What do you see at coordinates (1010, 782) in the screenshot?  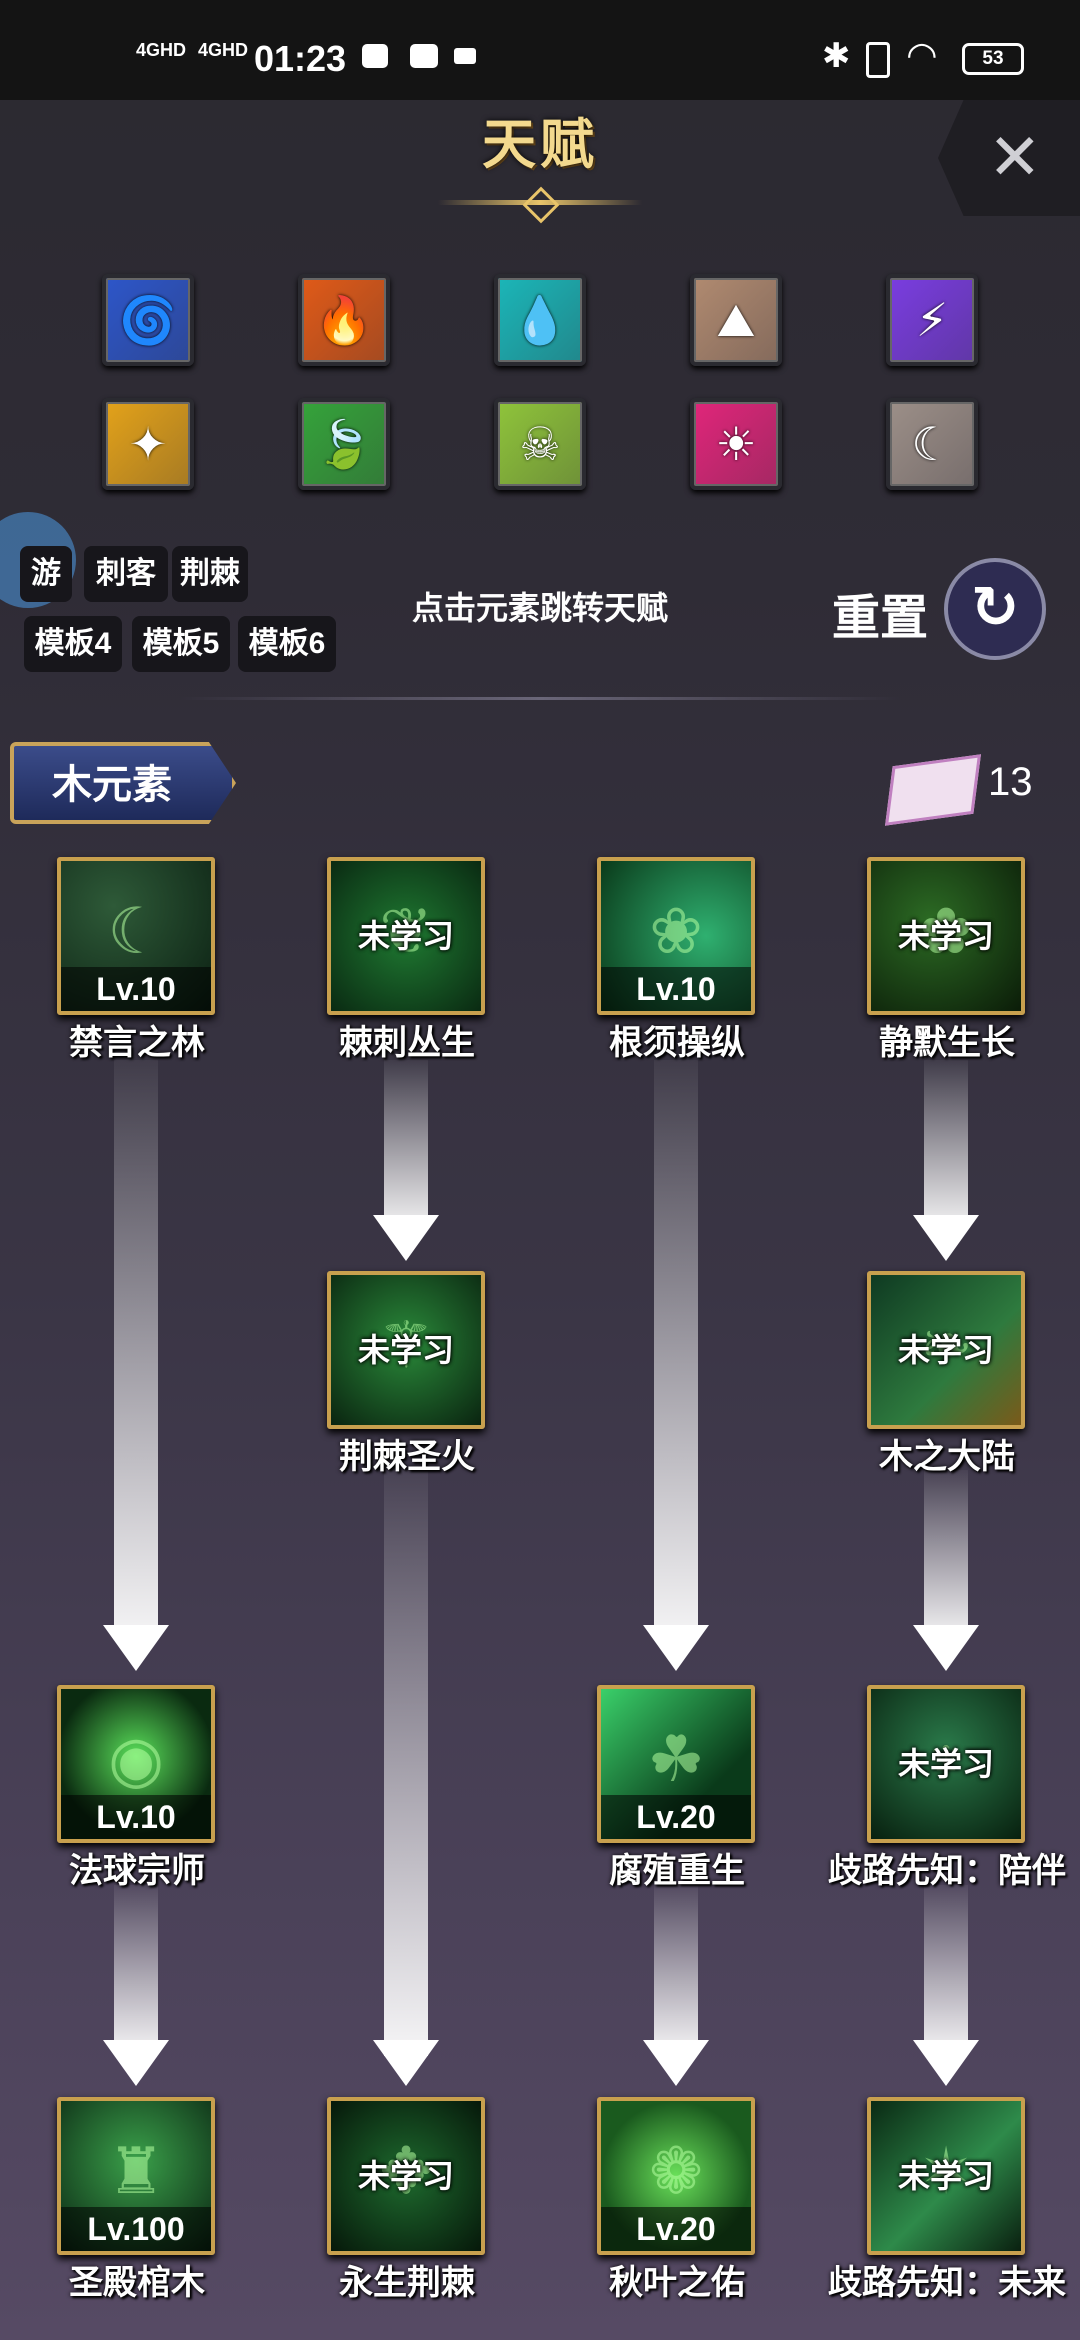 I see `talent-points-count: 13` at bounding box center [1010, 782].